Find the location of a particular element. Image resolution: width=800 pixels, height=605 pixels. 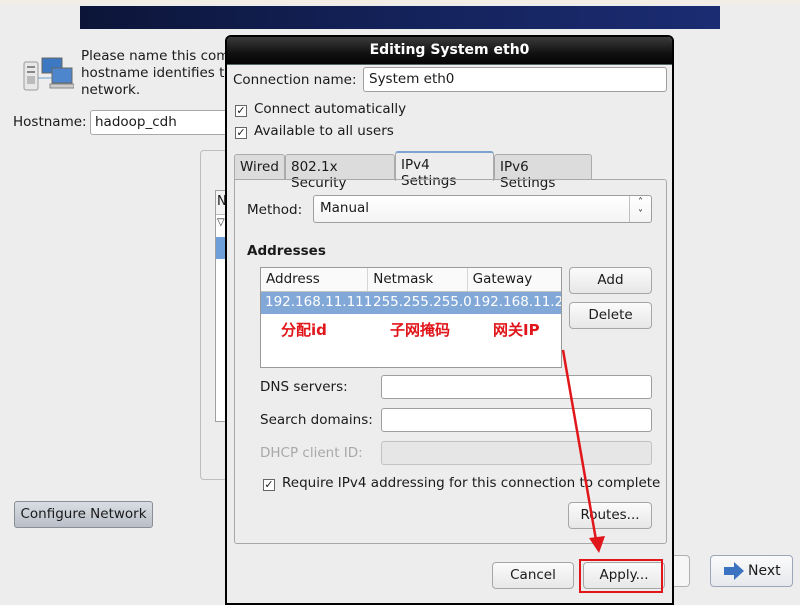

add-button: Add is located at coordinates (610, 280).